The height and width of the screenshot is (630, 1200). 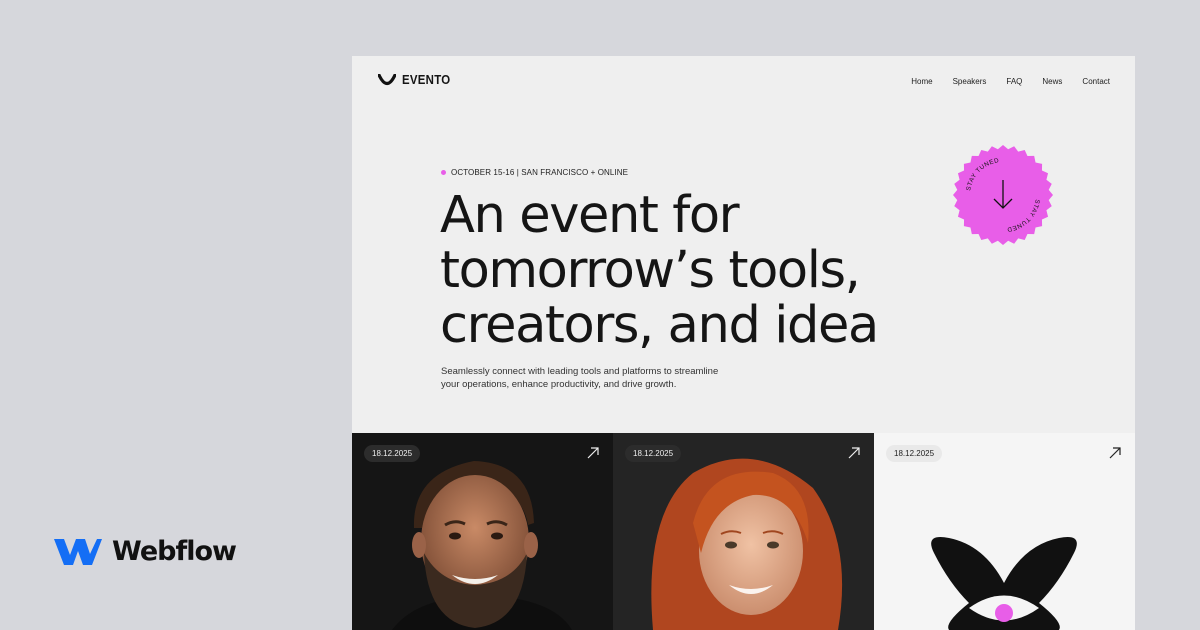 What do you see at coordinates (659, 325) in the screenshot?
I see `headline-line: creators, and idea` at bounding box center [659, 325].